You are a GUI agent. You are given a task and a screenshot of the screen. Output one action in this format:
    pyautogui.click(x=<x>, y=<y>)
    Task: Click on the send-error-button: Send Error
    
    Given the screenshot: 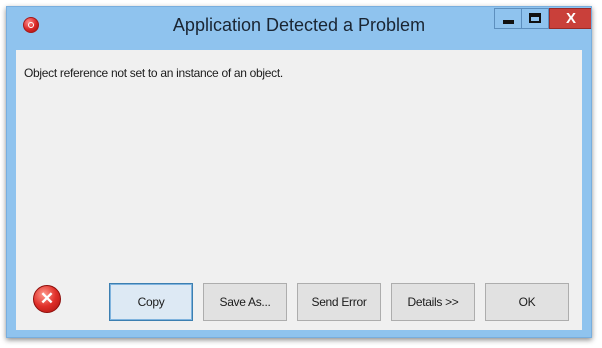 What is the action you would take?
    pyautogui.click(x=339, y=302)
    